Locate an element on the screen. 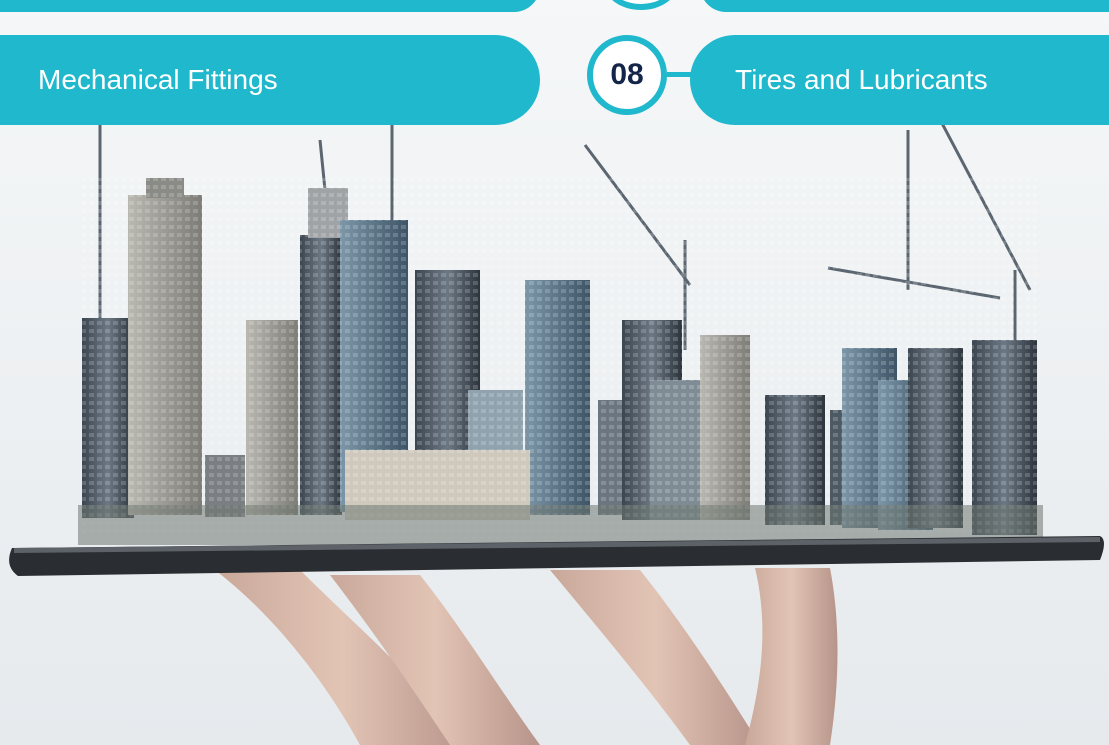 This screenshot has height=745, width=1109. number-08-text: 08 is located at coordinates (627, 74).